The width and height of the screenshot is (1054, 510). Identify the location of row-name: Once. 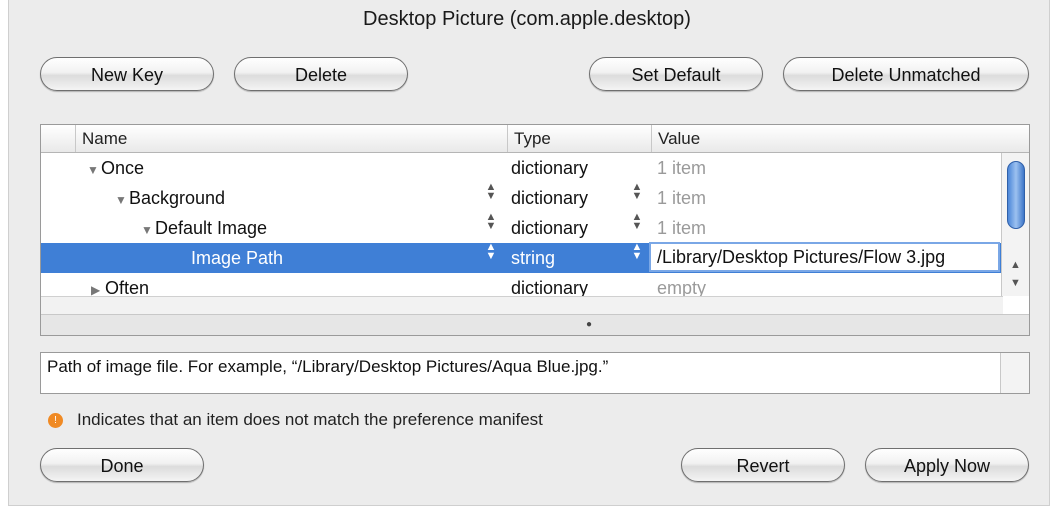
(123, 168).